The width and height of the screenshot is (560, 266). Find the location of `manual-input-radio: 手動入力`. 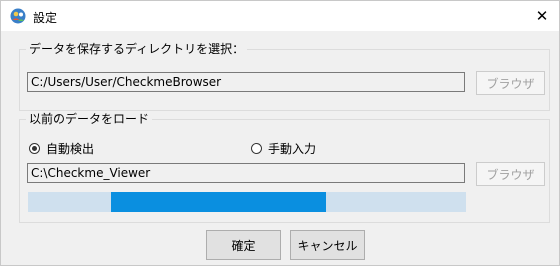

manual-input-radio: 手動入力 is located at coordinates (283, 148).